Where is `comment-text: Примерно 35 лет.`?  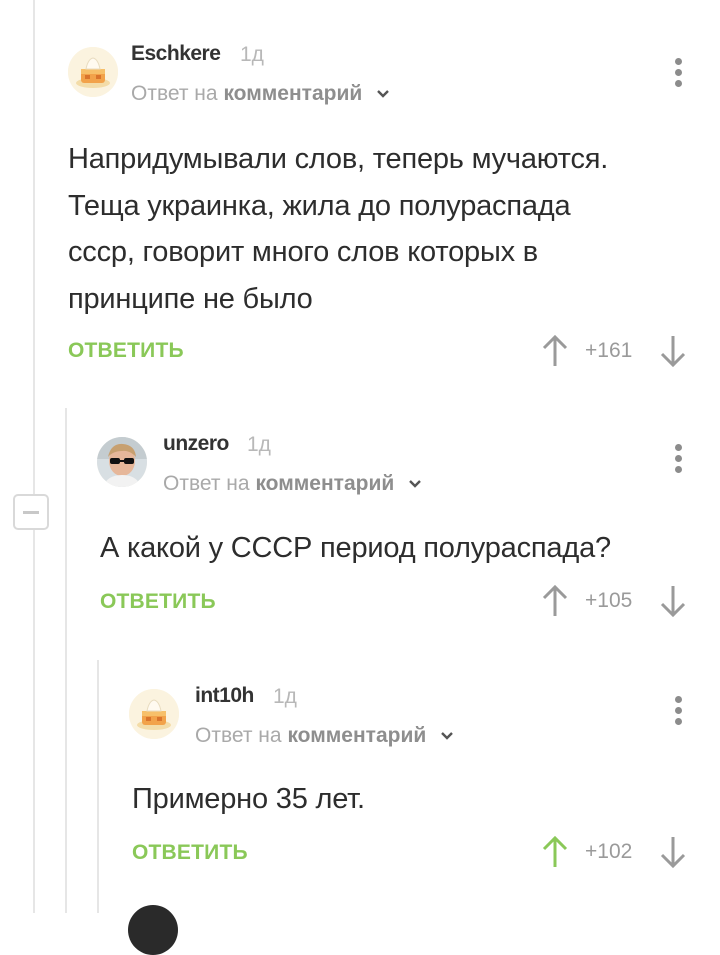
comment-text: Примерно 35 лет. is located at coordinates (248, 799).